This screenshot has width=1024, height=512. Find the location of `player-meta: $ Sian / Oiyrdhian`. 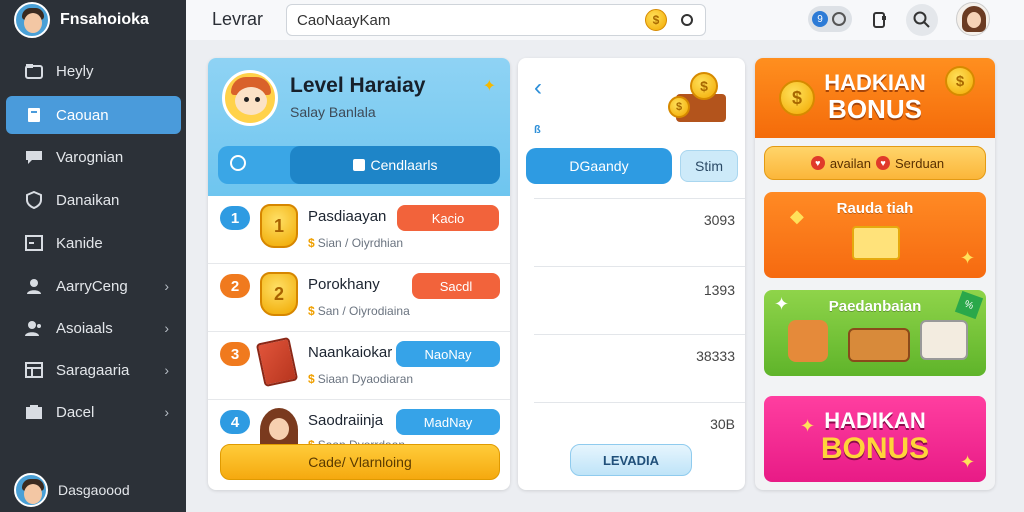

player-meta: $ Sian / Oiyrdhian is located at coordinates (356, 243).